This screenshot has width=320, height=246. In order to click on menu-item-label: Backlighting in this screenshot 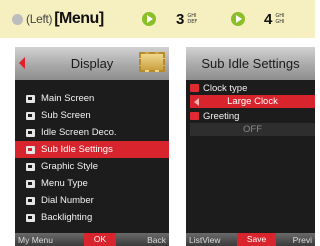, I will do `click(67, 217)`.